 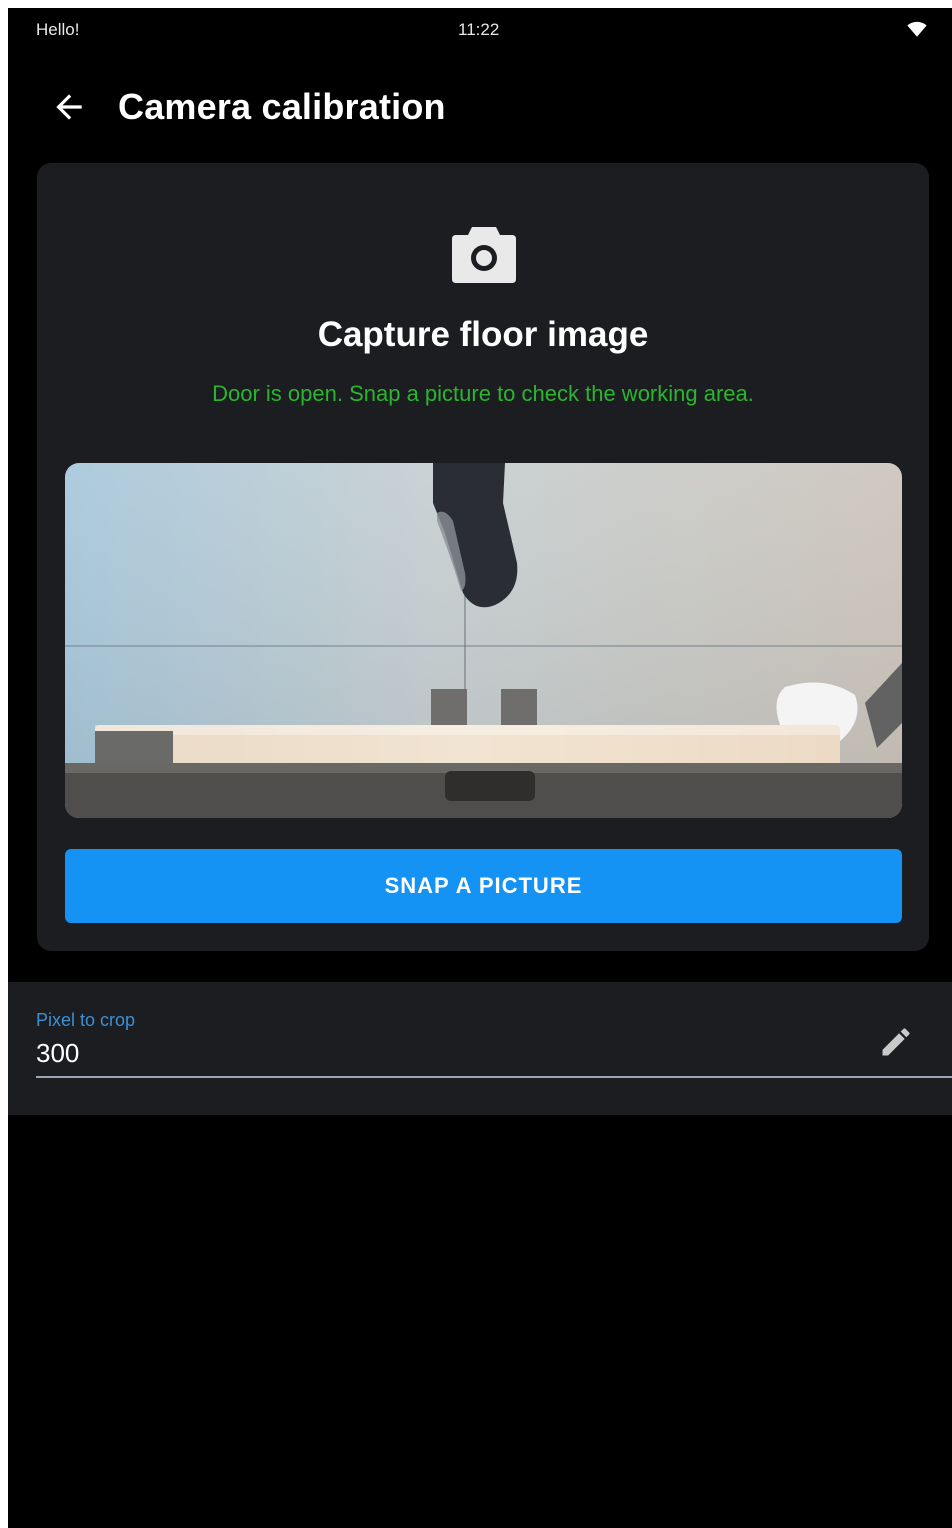 I want to click on status-bar: Hello! 11:22, so click(x=480, y=30).